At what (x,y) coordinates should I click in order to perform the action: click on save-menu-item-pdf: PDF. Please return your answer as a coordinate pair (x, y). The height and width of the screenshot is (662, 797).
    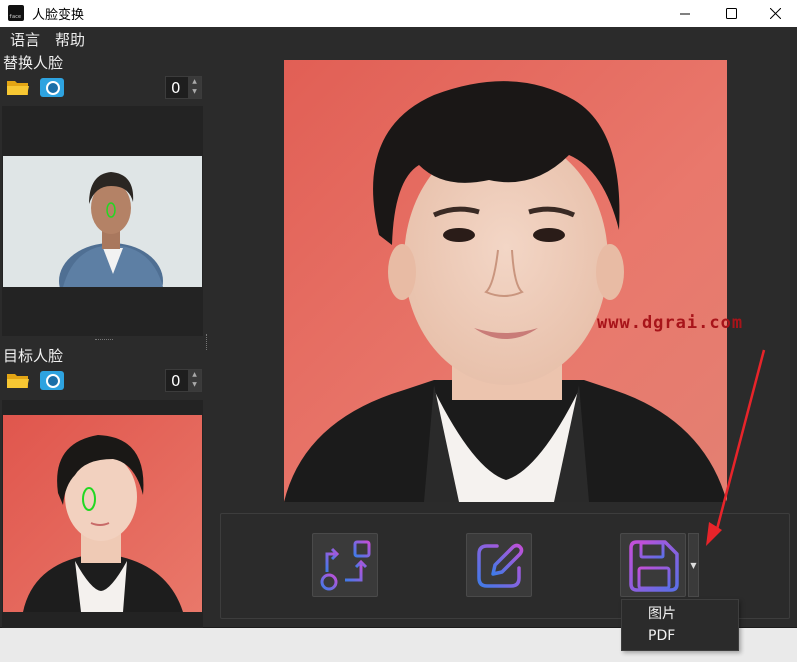
    Looking at the image, I should click on (661, 636).